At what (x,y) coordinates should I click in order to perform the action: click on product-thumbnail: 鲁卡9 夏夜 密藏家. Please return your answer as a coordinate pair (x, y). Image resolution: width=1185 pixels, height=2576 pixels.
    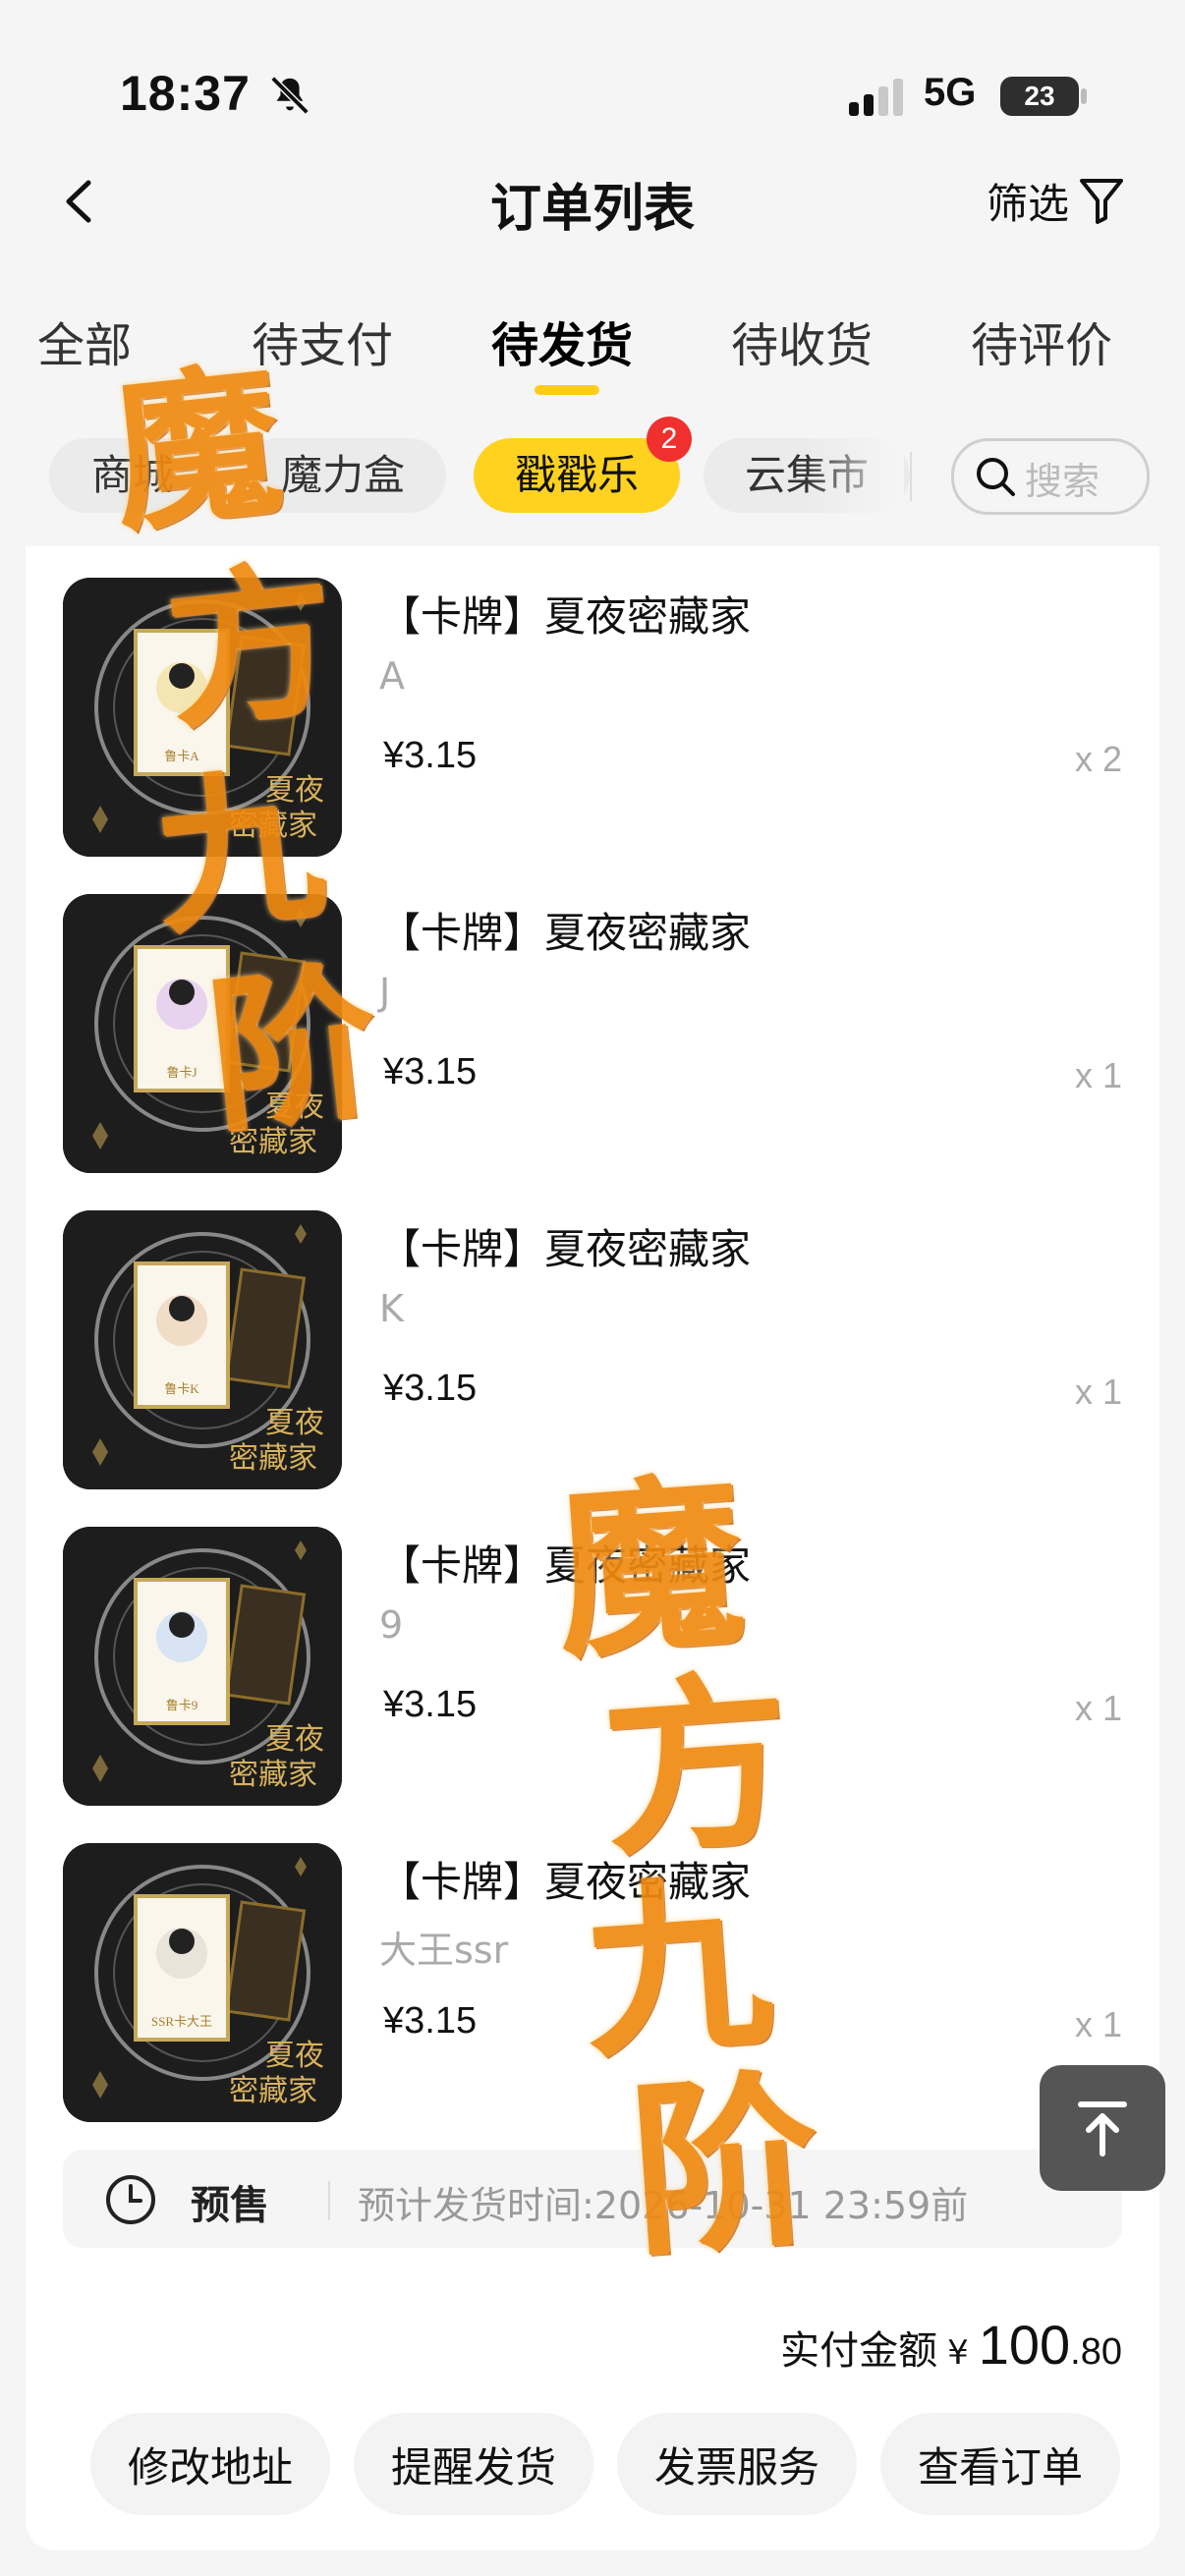
    Looking at the image, I should click on (202, 1666).